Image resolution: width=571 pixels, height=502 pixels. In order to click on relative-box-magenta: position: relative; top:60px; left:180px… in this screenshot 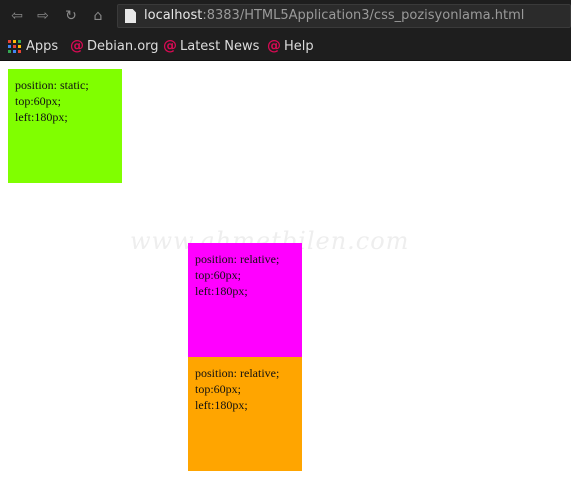, I will do `click(245, 300)`.